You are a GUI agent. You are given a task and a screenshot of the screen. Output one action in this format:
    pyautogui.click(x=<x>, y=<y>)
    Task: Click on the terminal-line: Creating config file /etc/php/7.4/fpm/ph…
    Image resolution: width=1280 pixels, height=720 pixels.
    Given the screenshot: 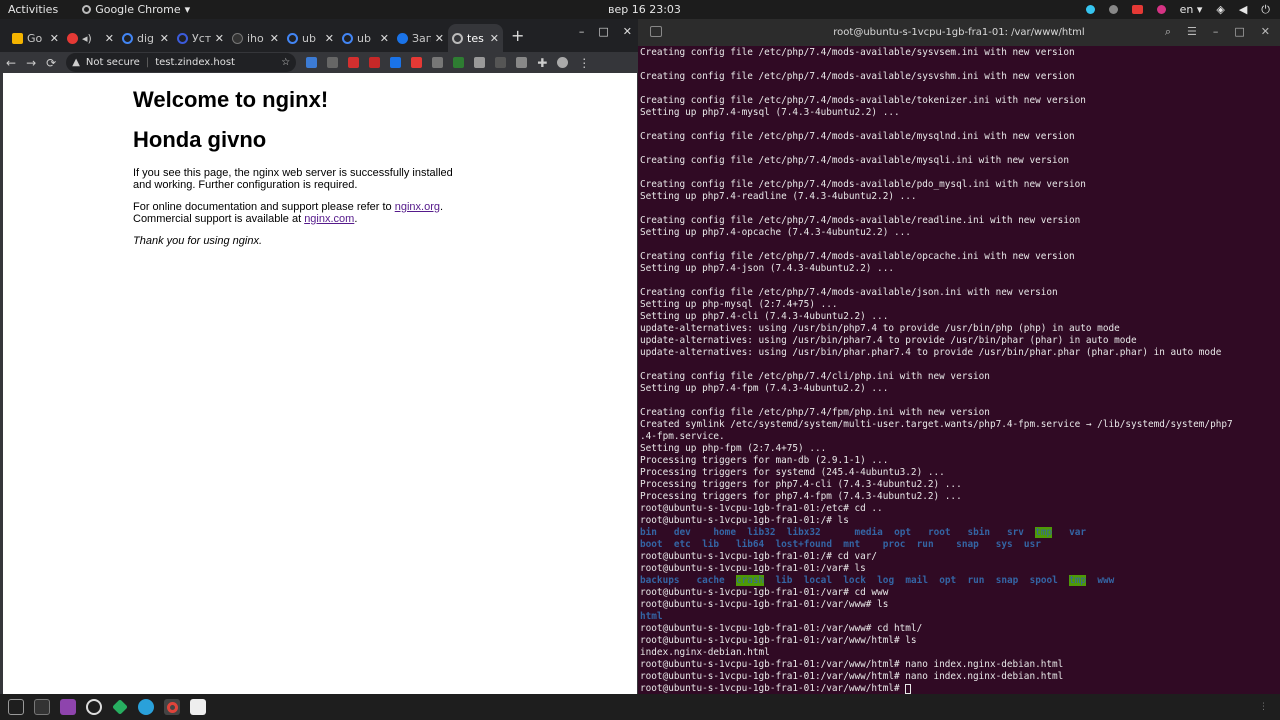 What is the action you would take?
    pyautogui.click(x=815, y=412)
    